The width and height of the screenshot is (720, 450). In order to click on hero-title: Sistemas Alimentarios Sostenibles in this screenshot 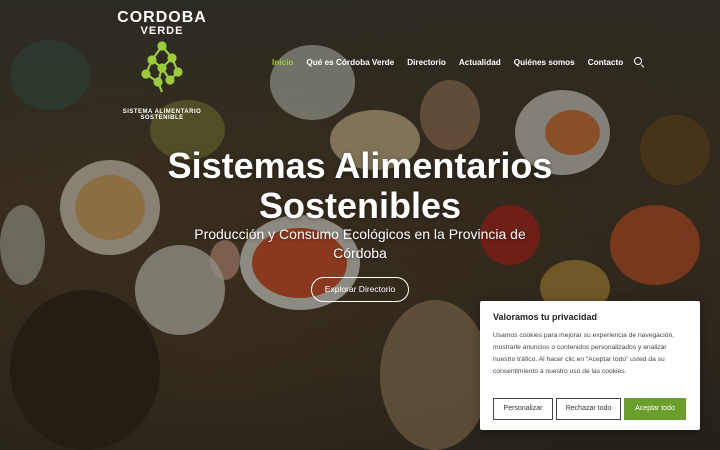, I will do `click(360, 185)`.